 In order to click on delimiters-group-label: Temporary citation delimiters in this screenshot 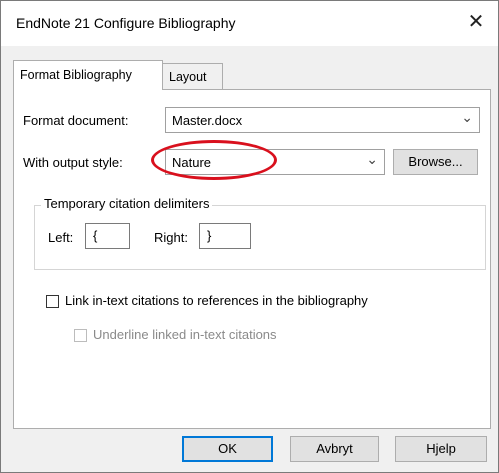, I will do `click(127, 203)`.